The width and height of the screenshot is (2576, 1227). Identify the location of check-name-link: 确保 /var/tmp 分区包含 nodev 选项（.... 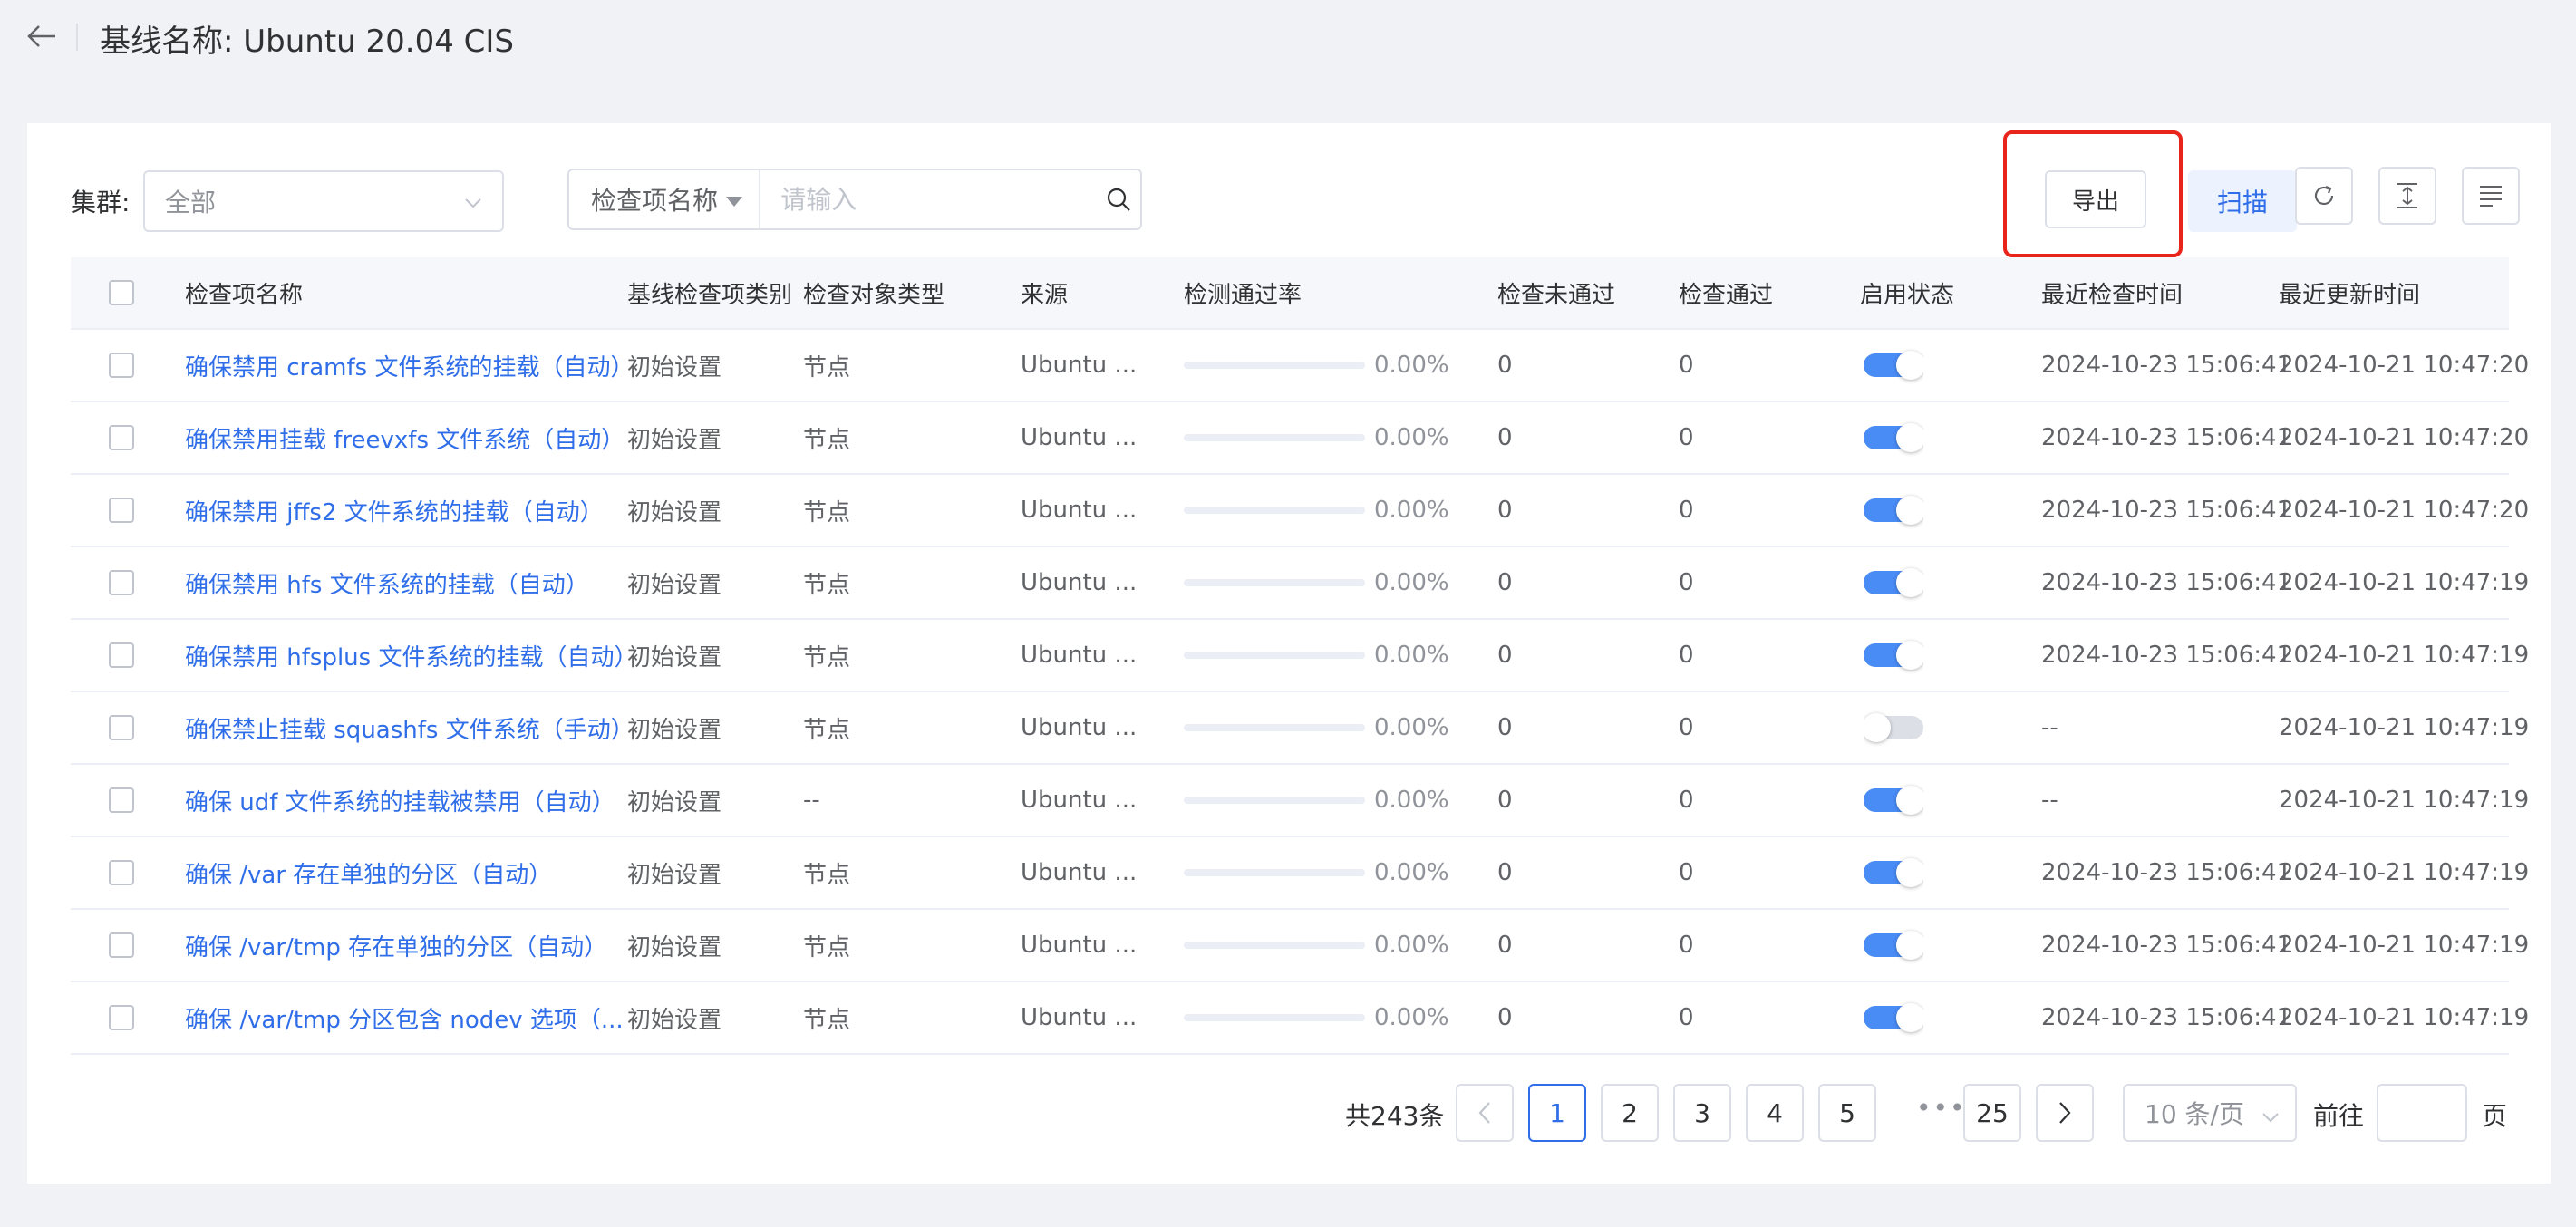
(404, 1018).